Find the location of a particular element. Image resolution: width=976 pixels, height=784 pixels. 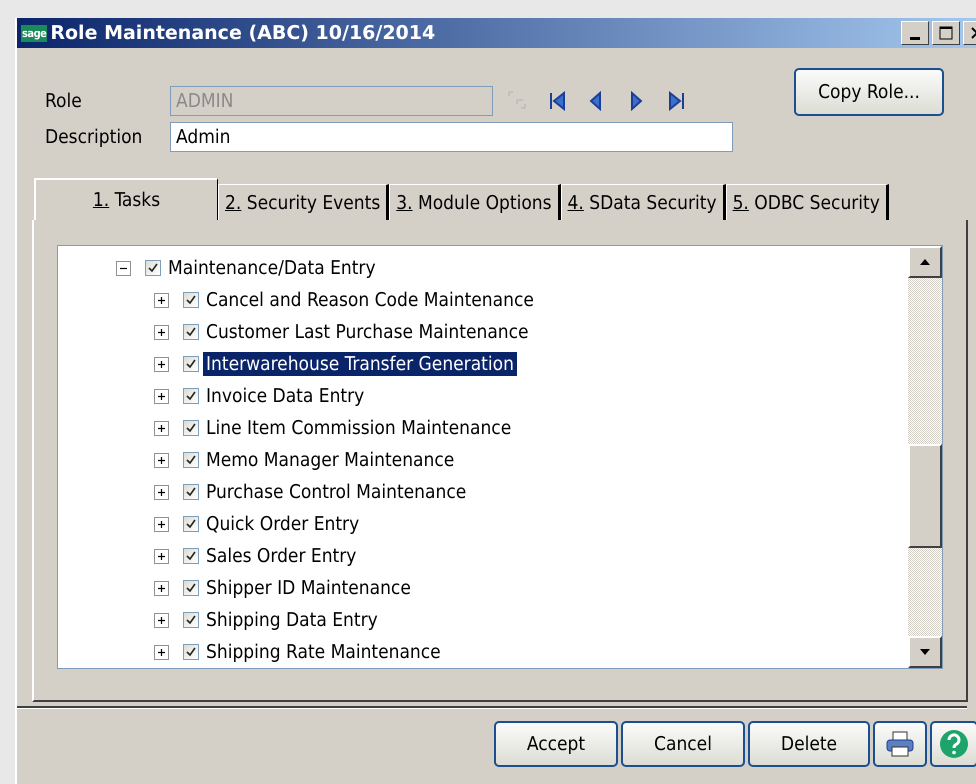

scroll-down-button is located at coordinates (925, 652).